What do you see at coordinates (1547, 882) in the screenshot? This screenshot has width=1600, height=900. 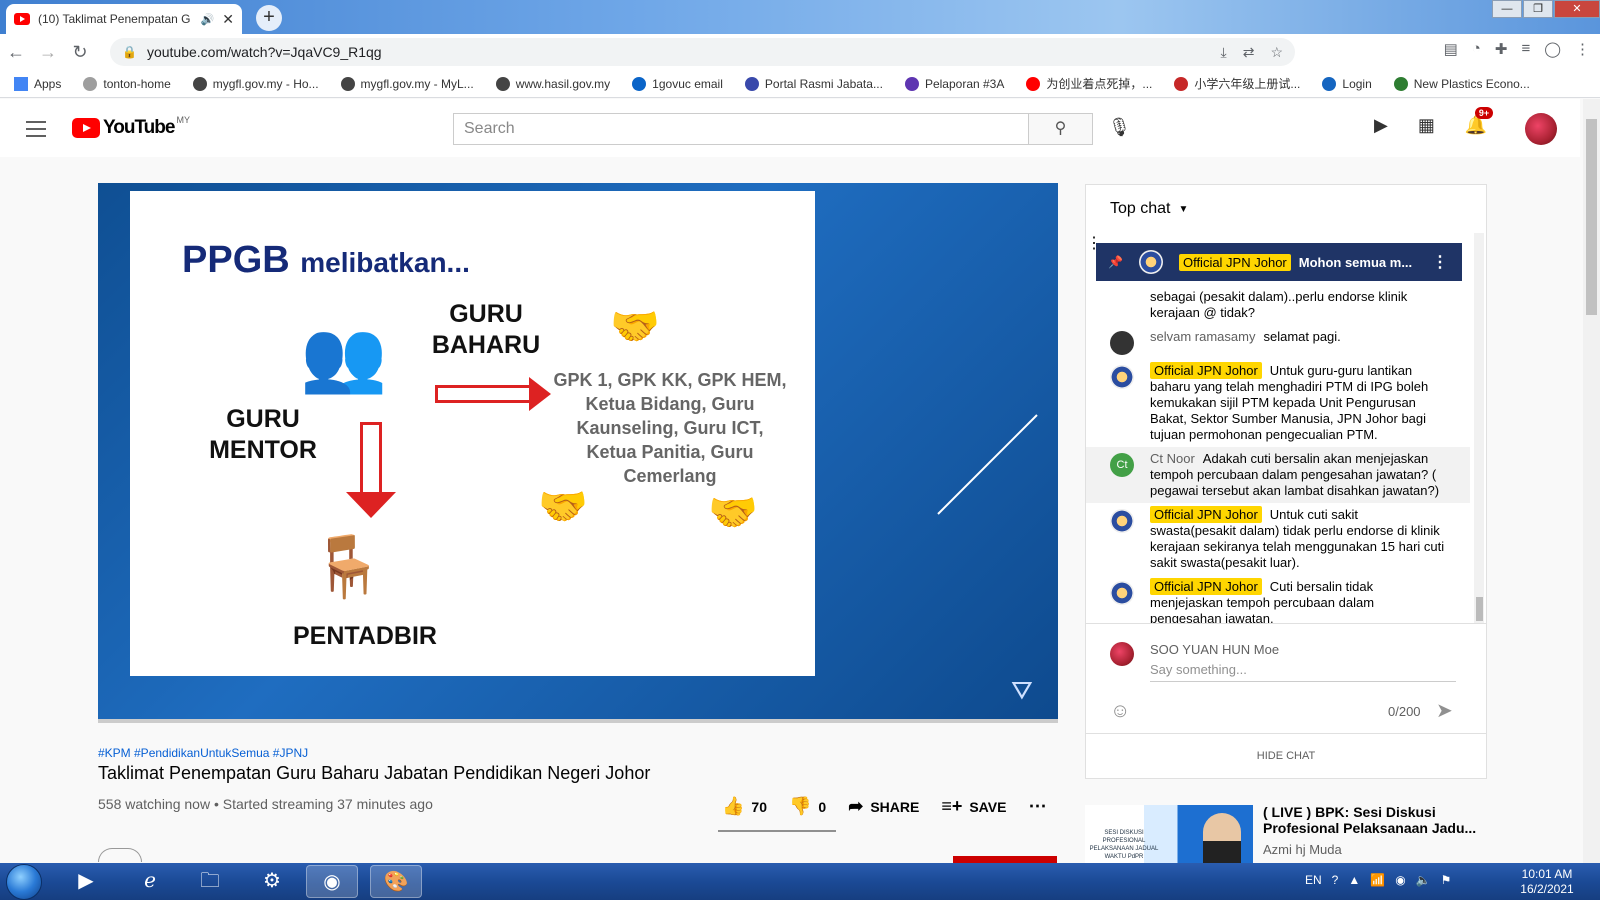 I see `taskbar-clock: 10:01 AM 16/2/2021` at bounding box center [1547, 882].